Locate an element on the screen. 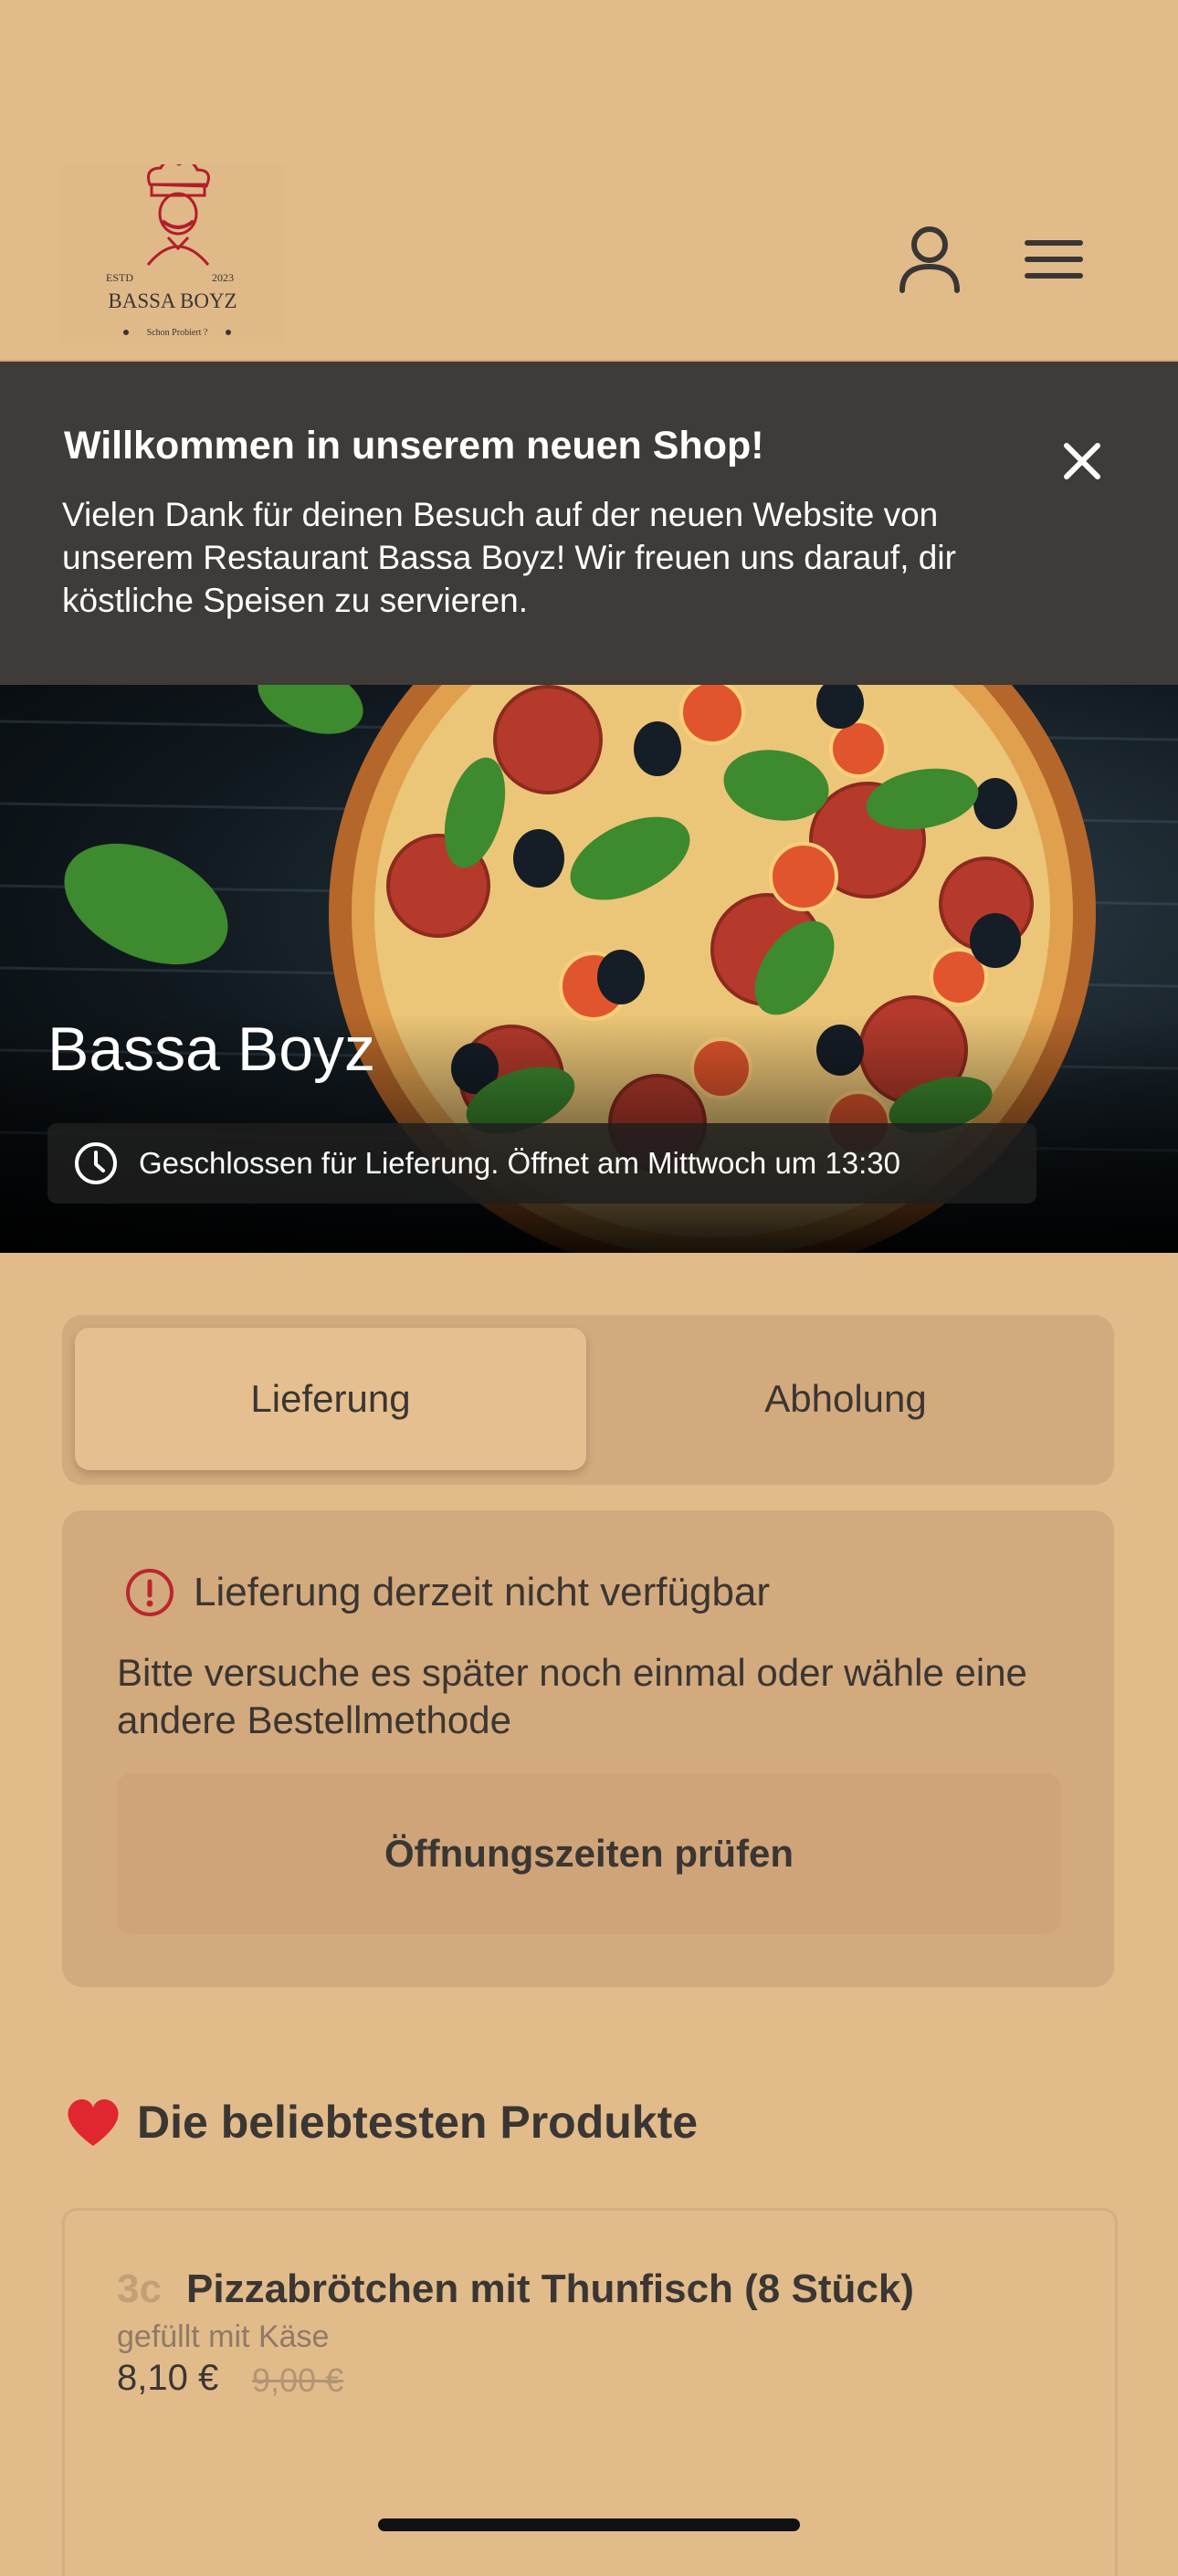 The width and height of the screenshot is (1178, 2576). info-icon is located at coordinates (150, 1592).